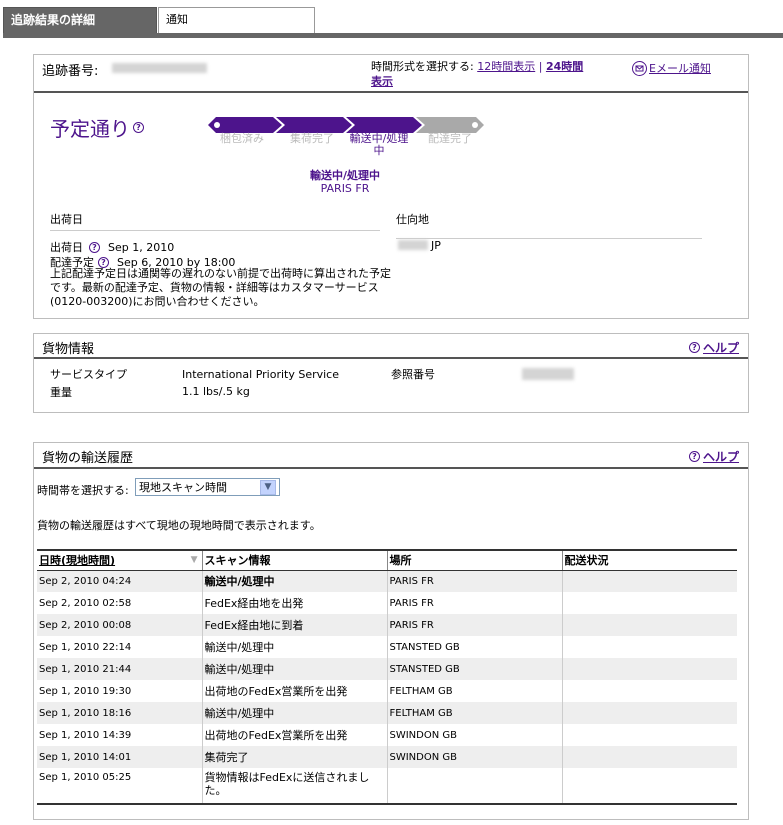  I want to click on row-datetime: Sep 1, 2010 14:01, so click(120, 757).